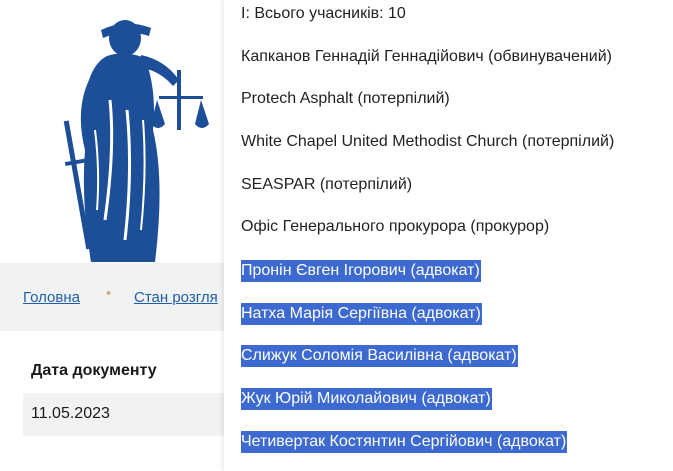  I want to click on breadcrumb-state-link: Стан розгля, so click(179, 297).